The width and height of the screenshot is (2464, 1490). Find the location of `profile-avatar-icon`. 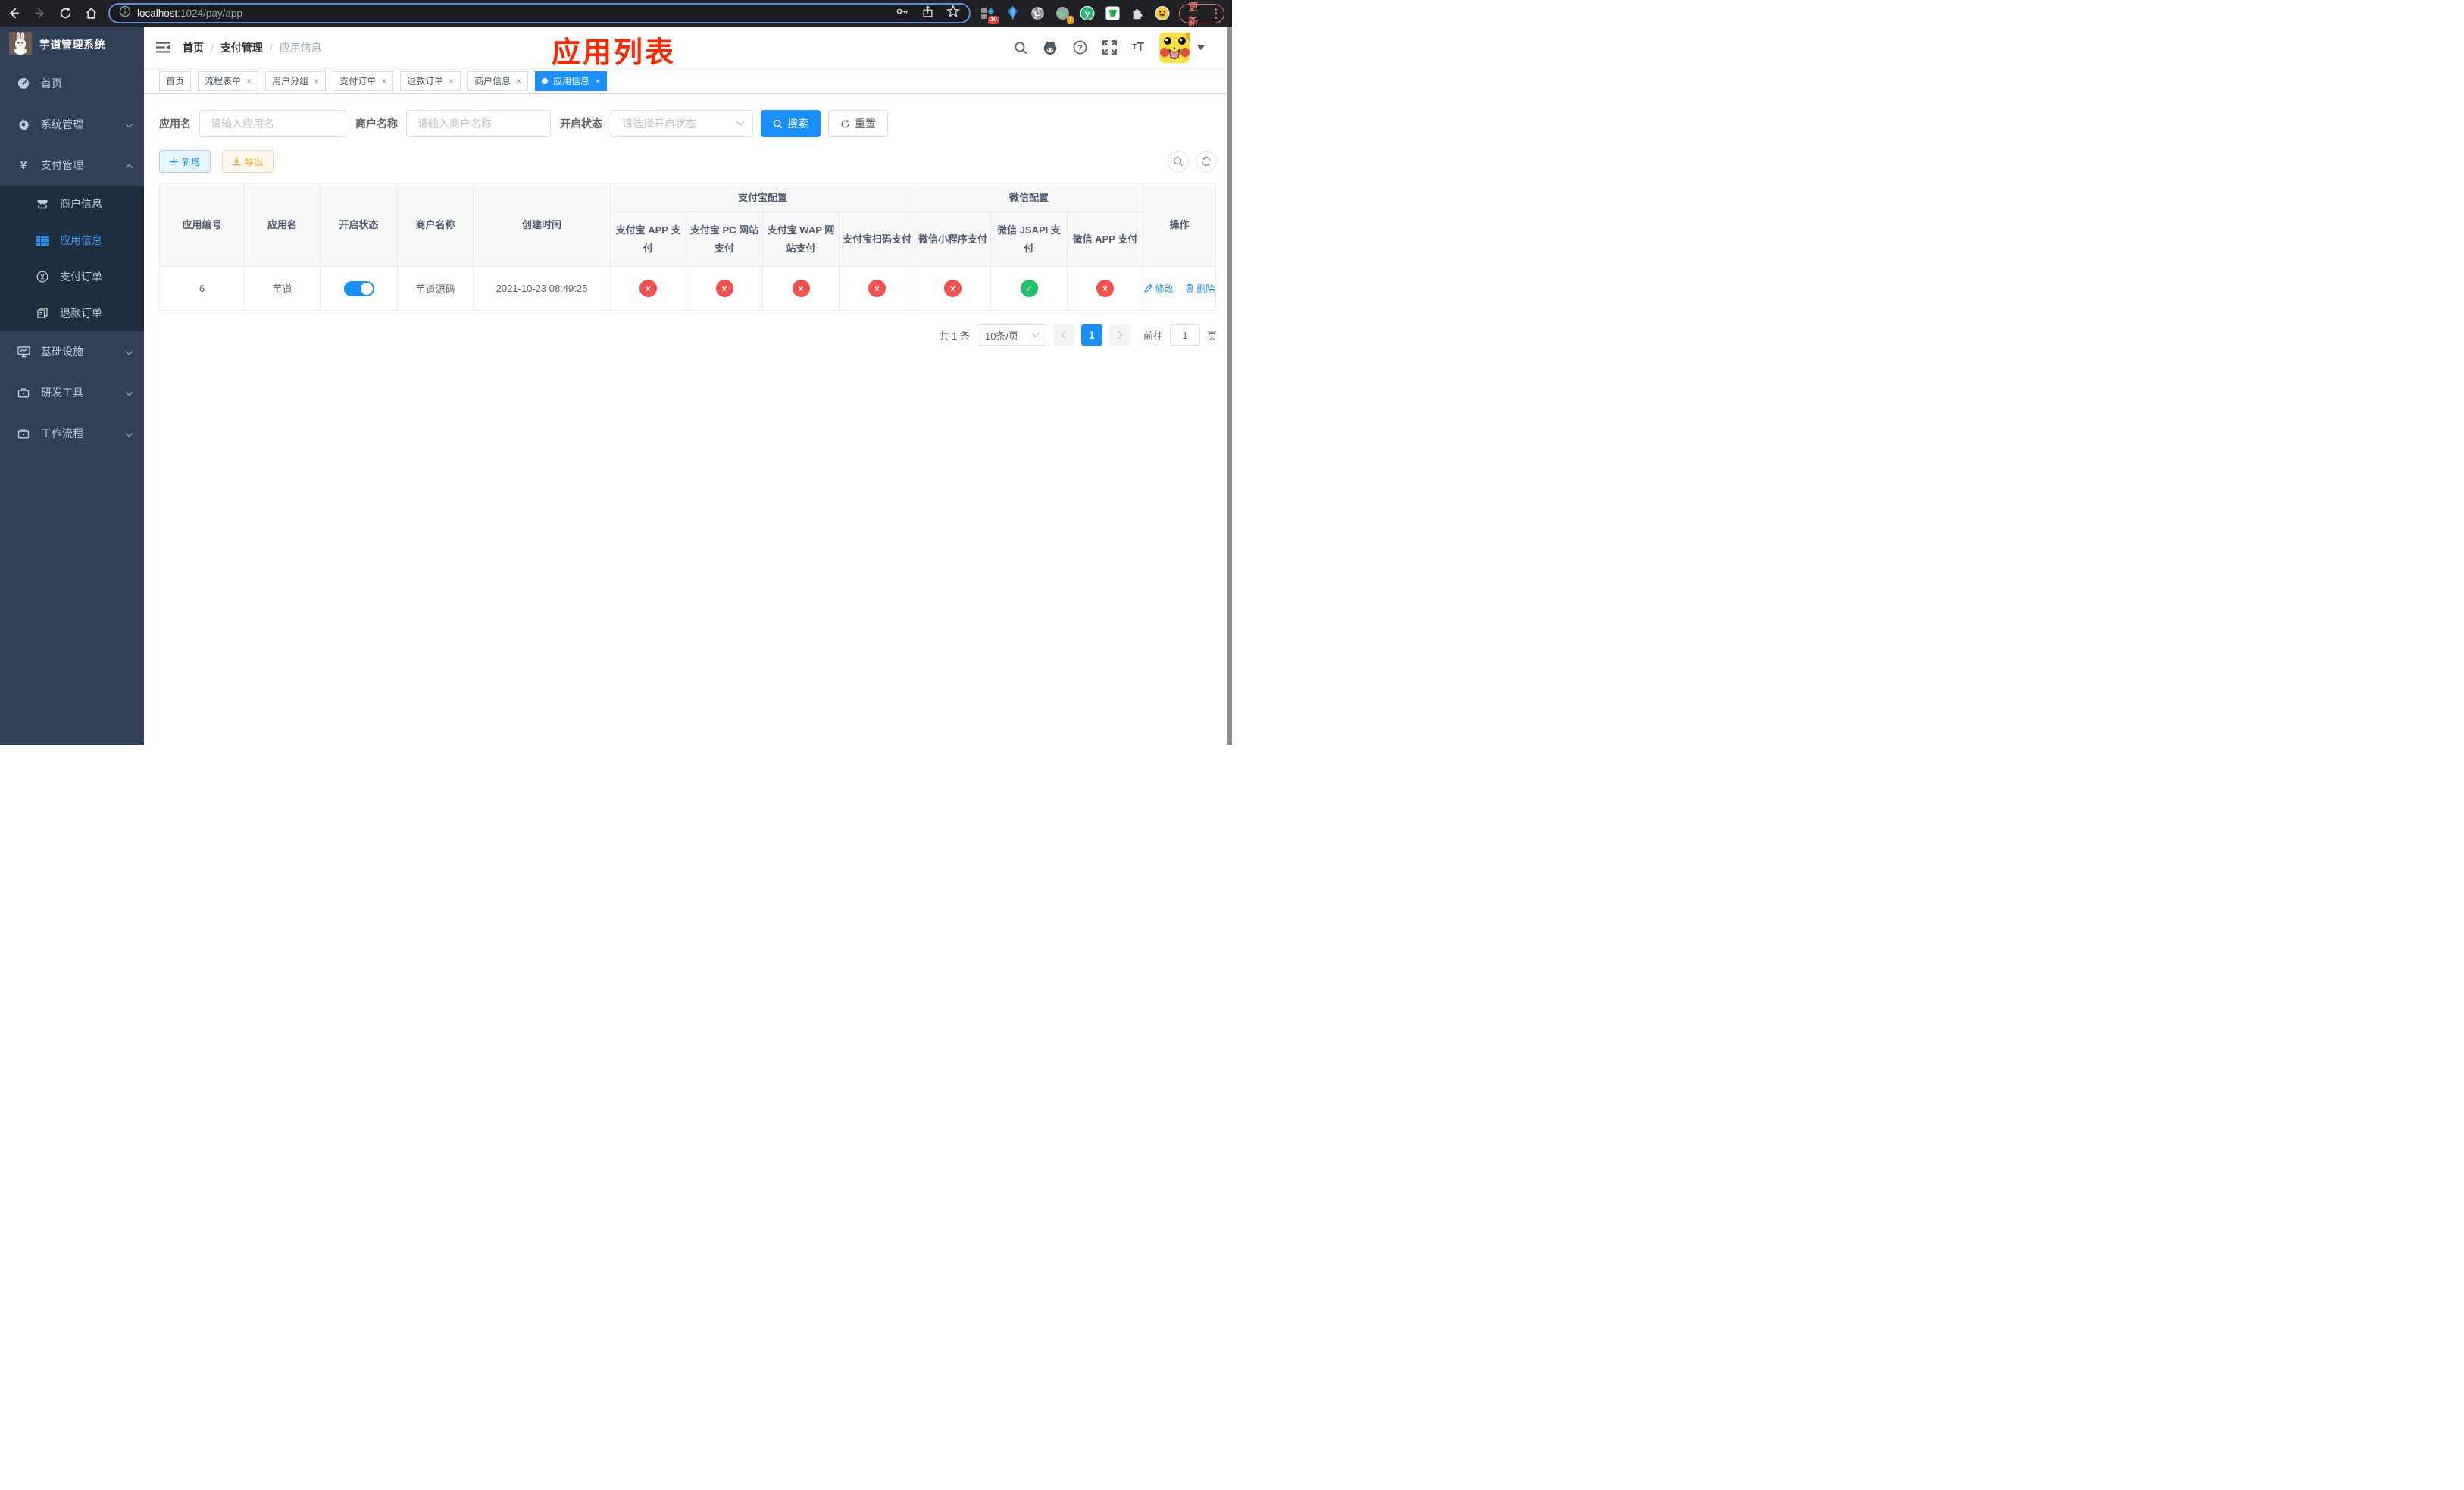

profile-avatar-icon is located at coordinates (1162, 13).